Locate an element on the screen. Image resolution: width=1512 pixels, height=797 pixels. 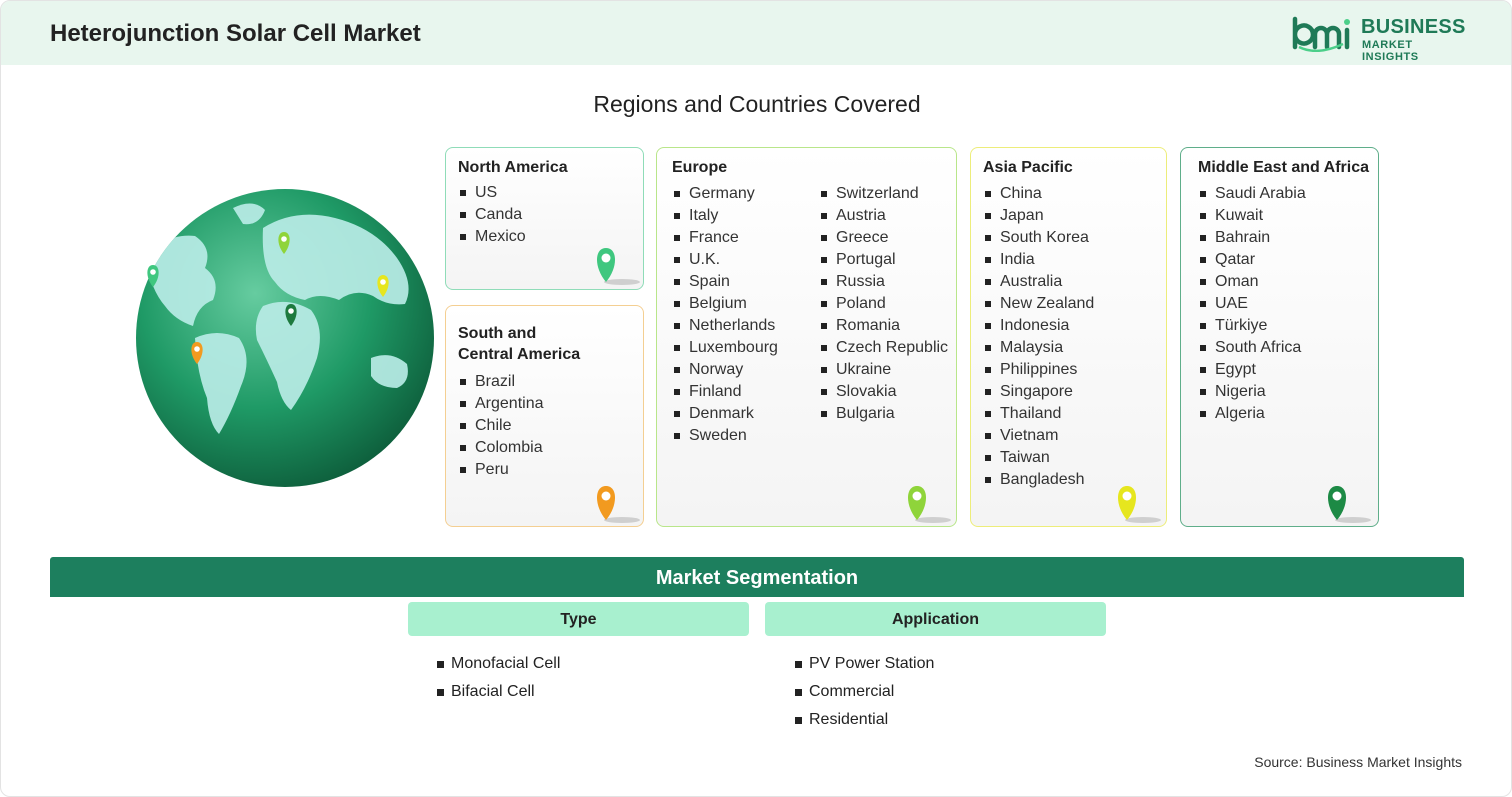
list-item: Czech Republic is located at coordinates (883, 348).